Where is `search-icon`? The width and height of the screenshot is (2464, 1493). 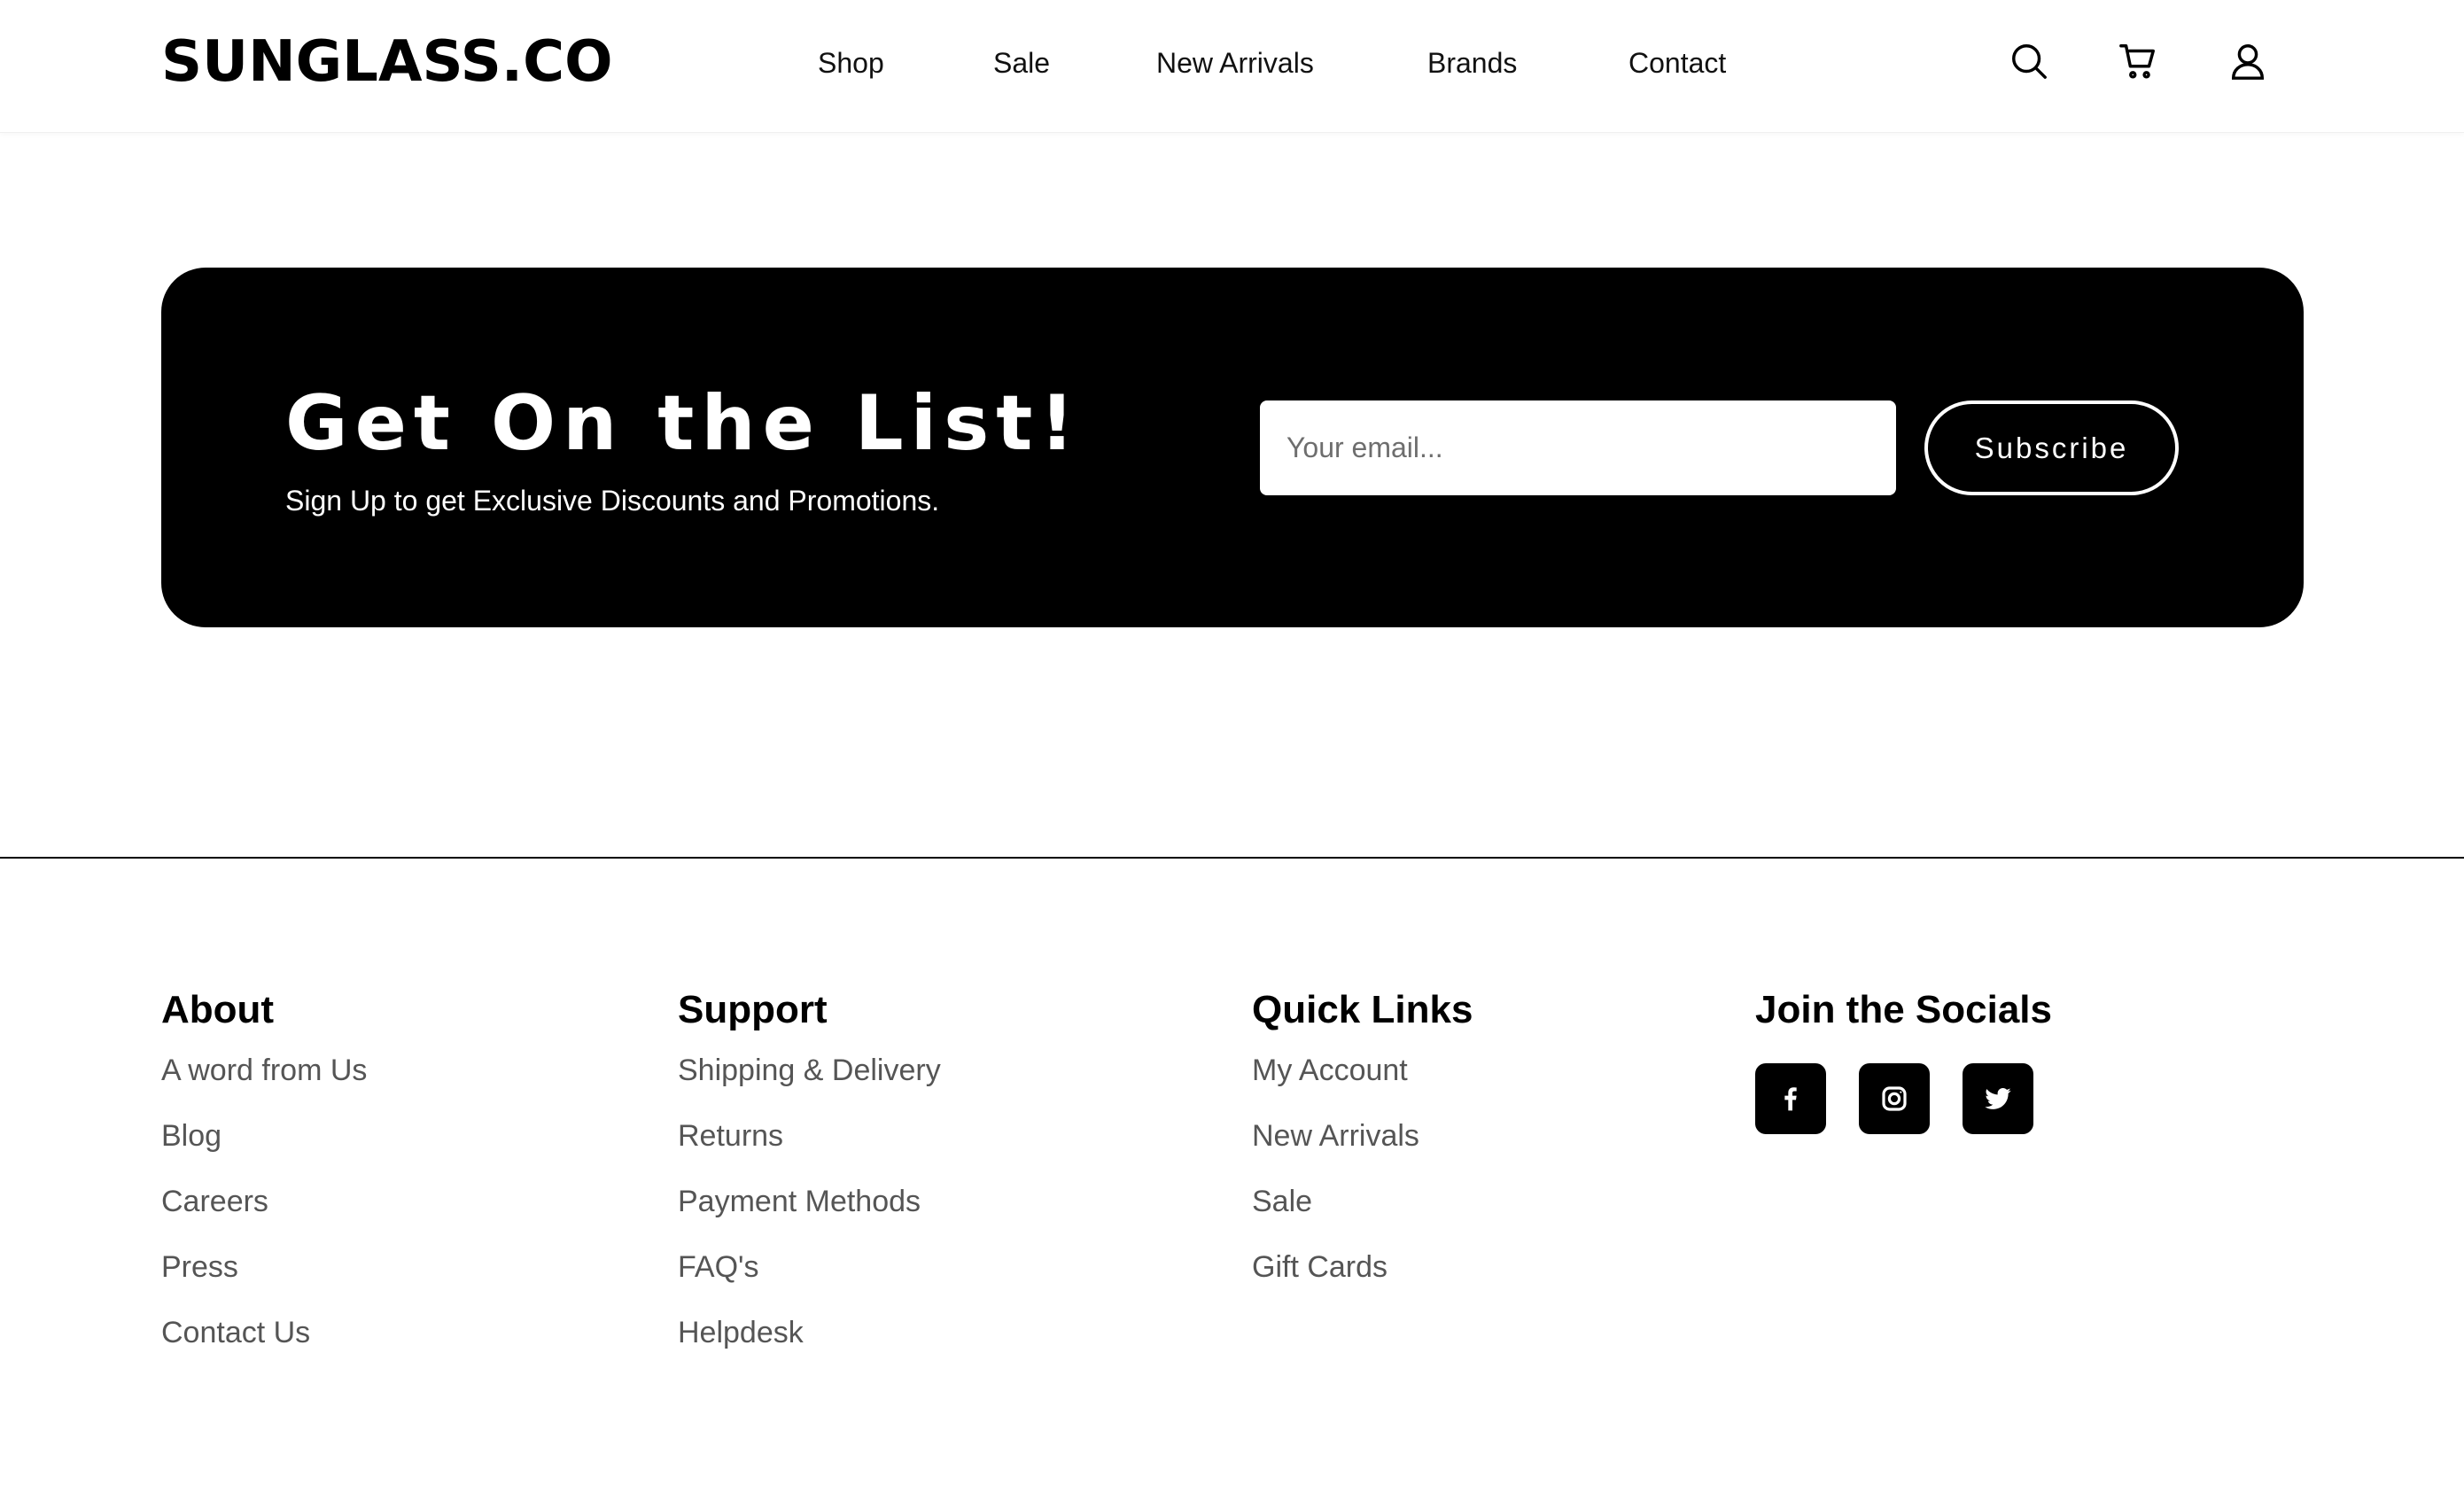 search-icon is located at coordinates (2029, 61).